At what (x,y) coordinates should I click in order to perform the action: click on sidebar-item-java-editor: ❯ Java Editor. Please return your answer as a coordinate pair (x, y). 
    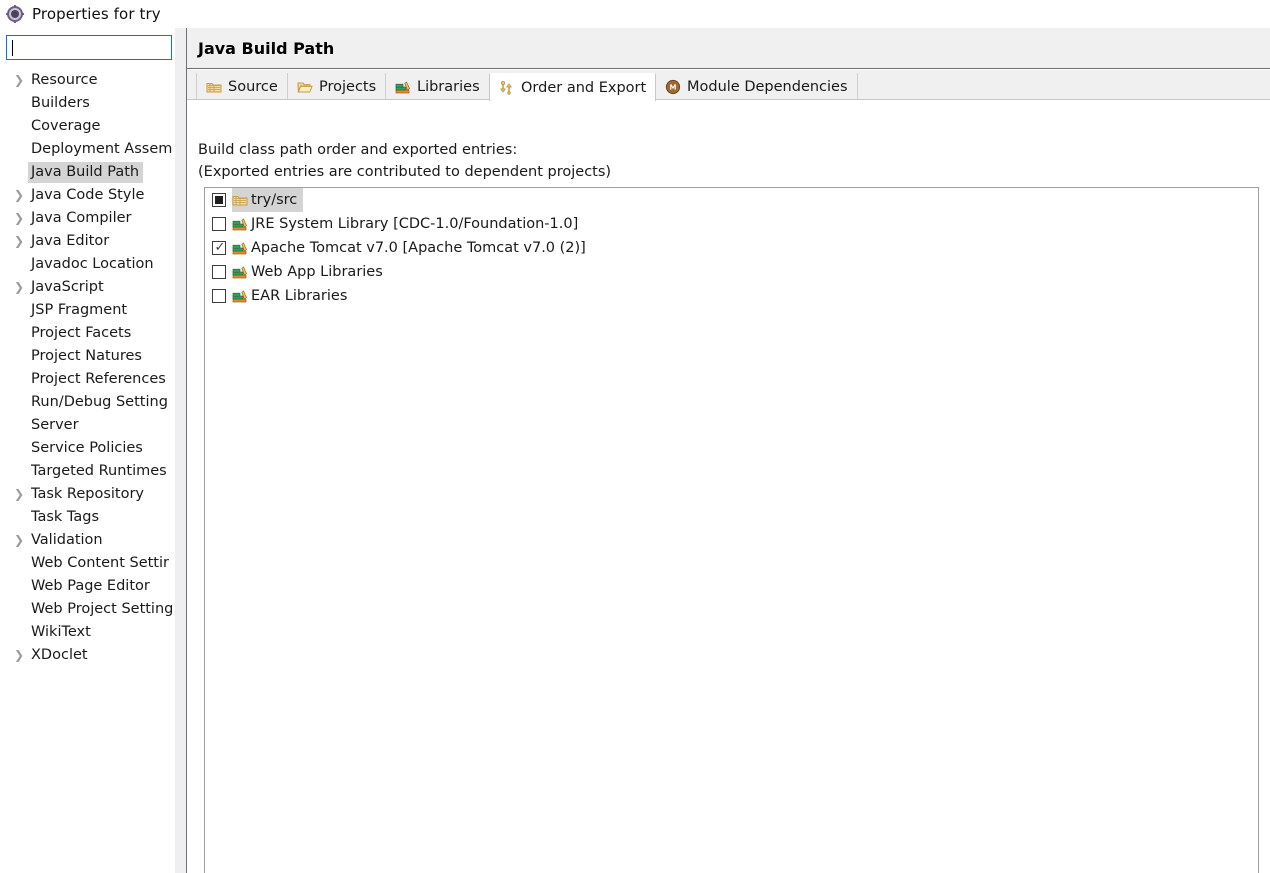
    Looking at the image, I should click on (87, 241).